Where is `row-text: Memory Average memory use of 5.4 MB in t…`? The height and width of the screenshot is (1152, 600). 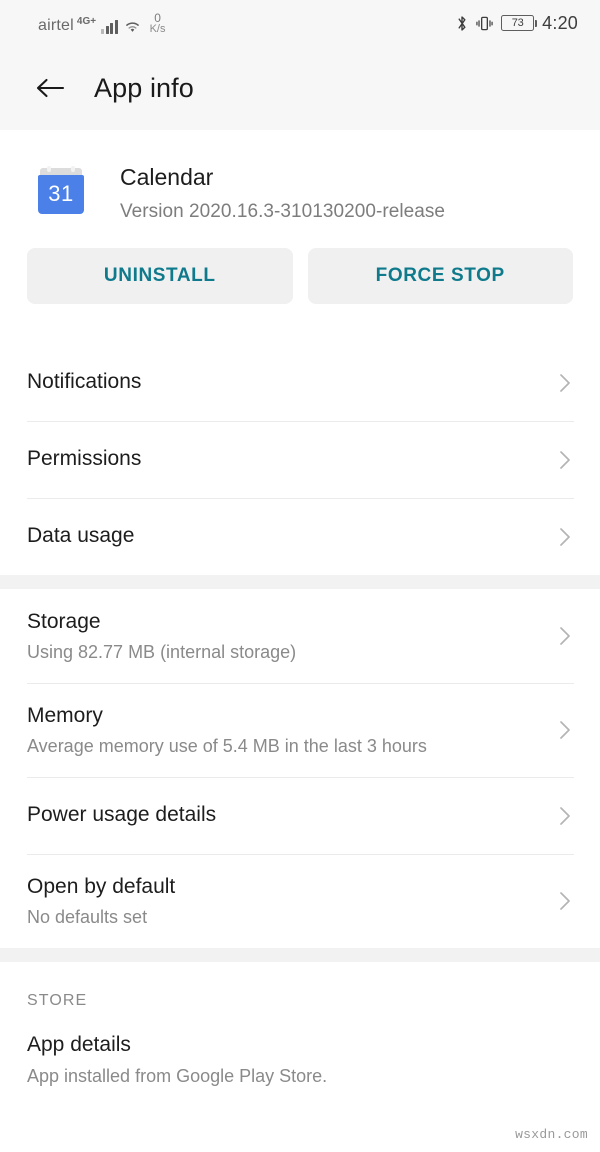 row-text: Memory Average memory use of 5.4 MB in t… is located at coordinates (227, 730).